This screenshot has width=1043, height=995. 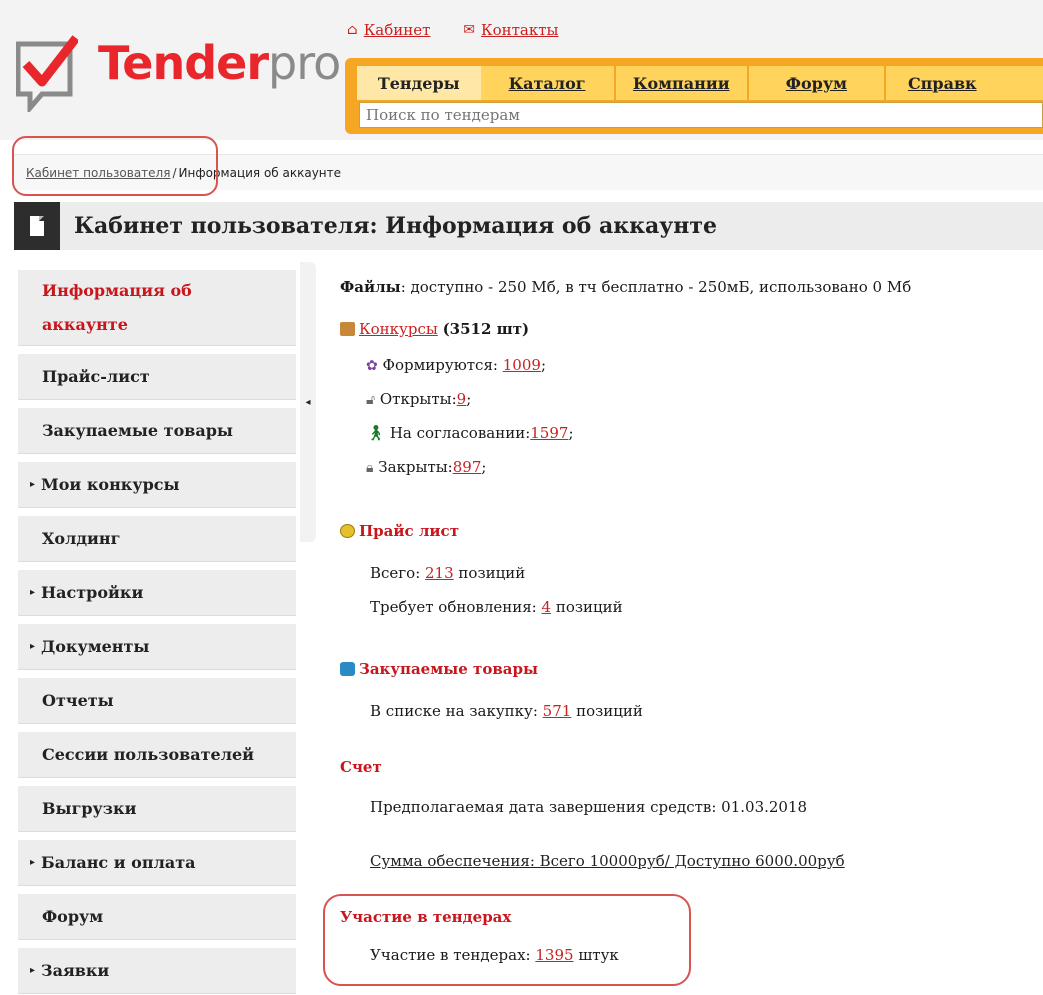 I want to click on sidebar-item-label: Настройки, so click(x=92, y=592).